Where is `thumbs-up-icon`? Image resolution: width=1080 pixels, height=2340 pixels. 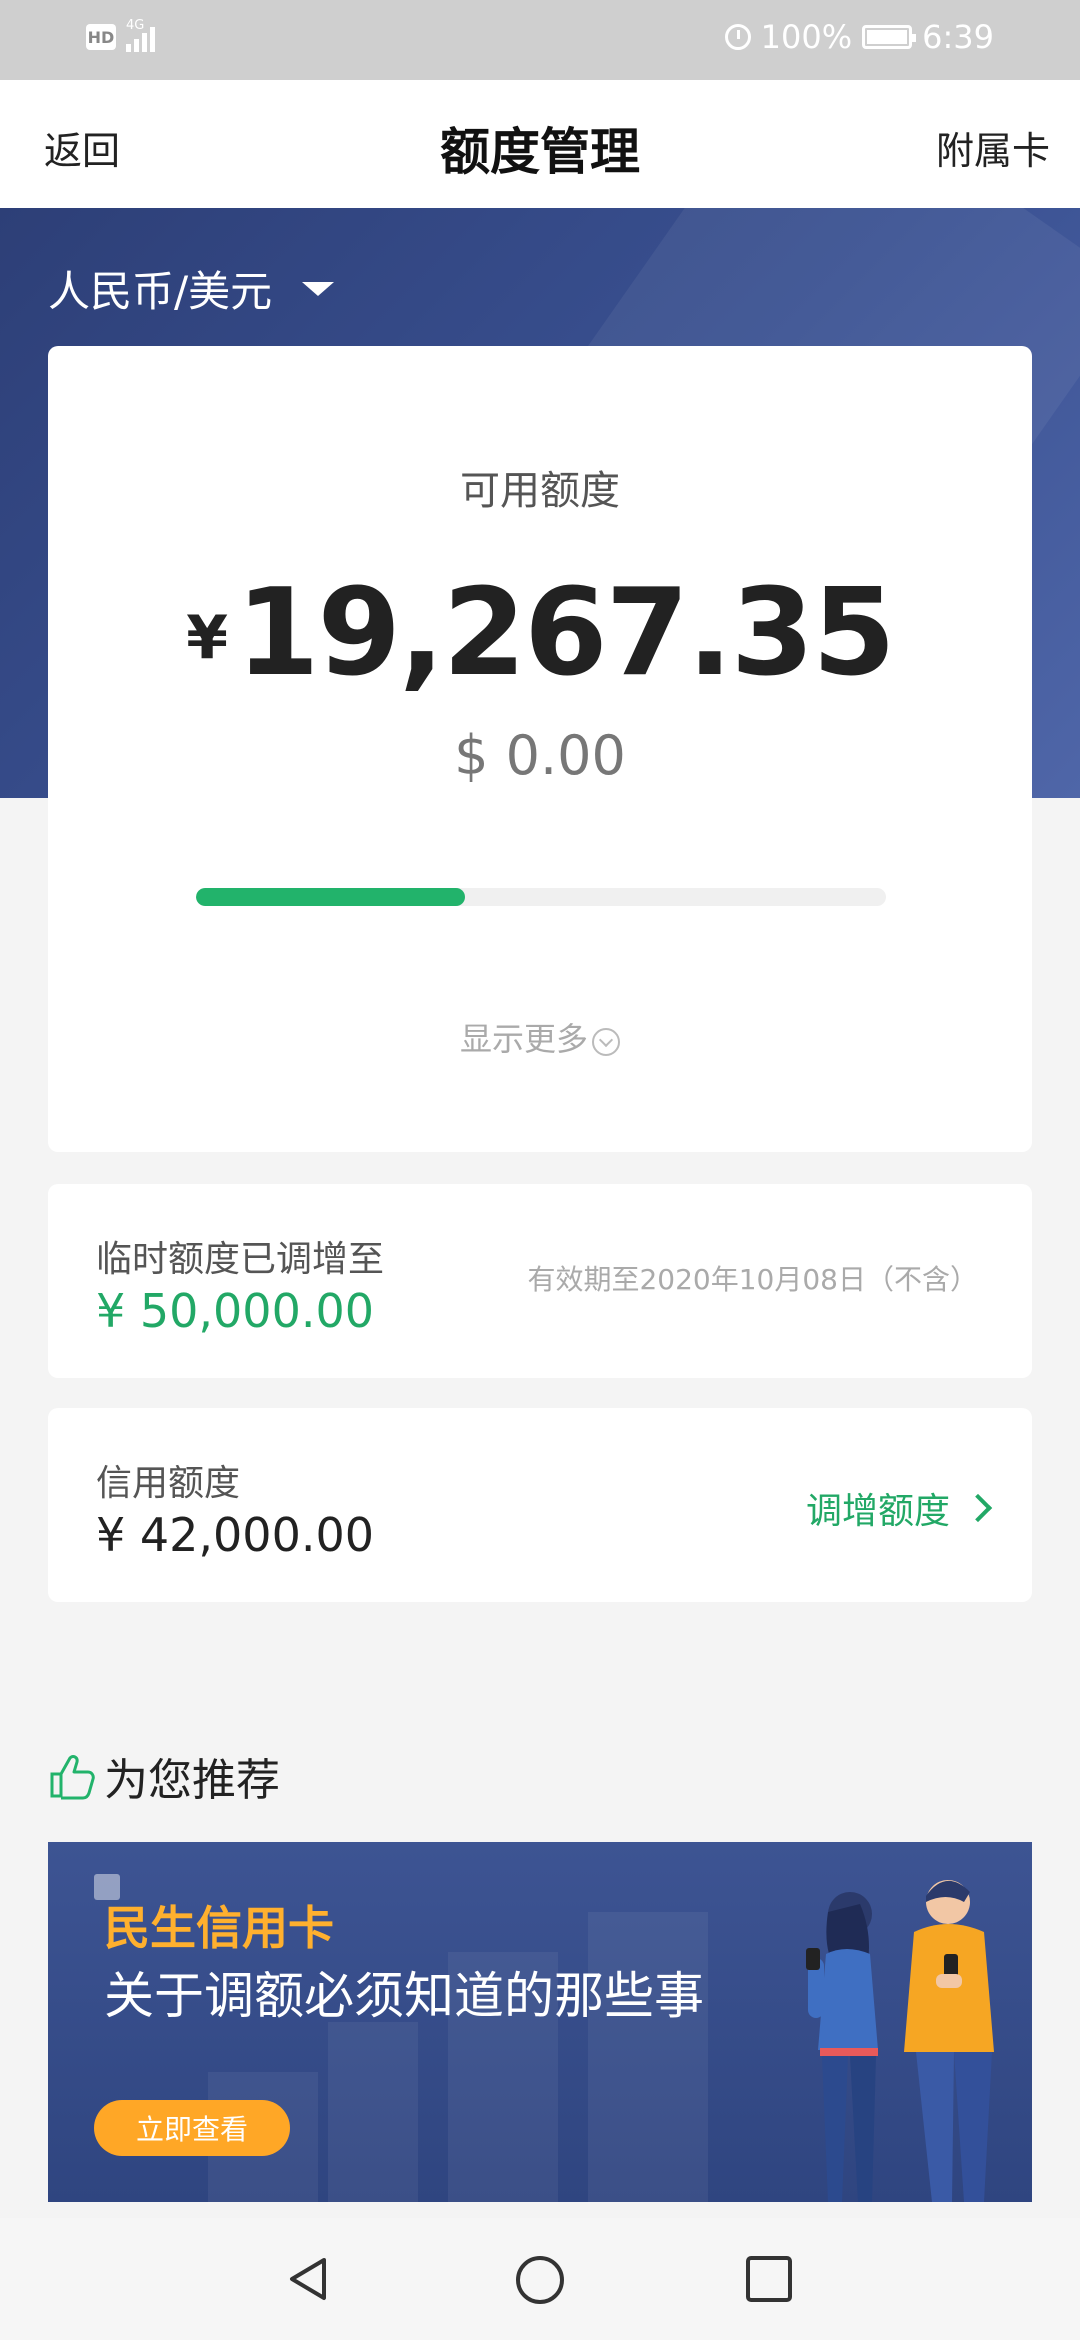
thumbs-up-icon is located at coordinates (72, 1777).